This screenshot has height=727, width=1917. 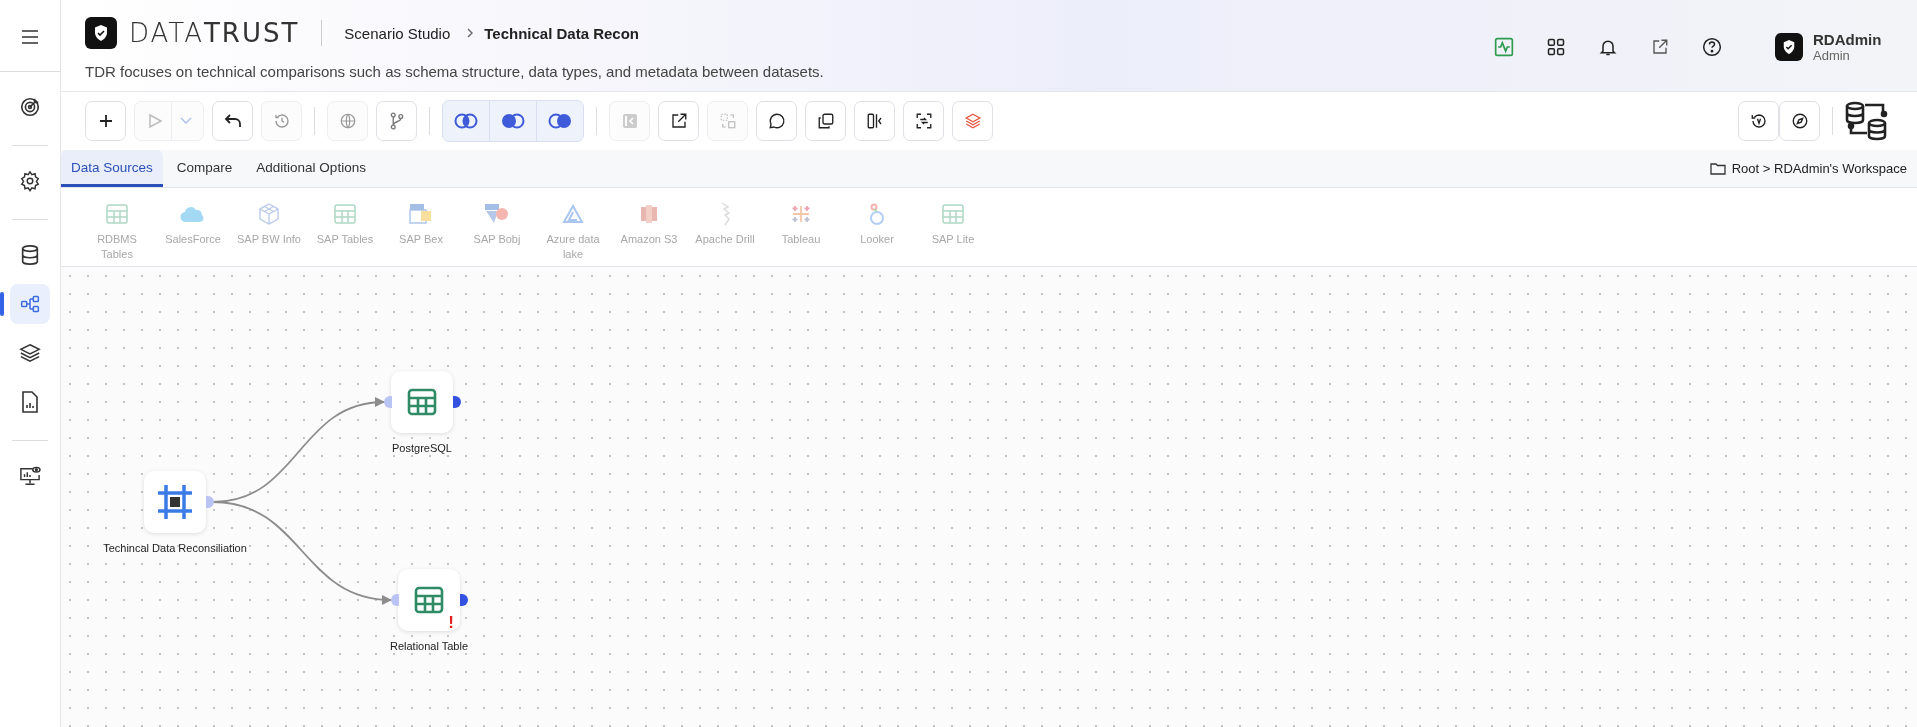 What do you see at coordinates (1712, 46) in the screenshot?
I see `help-icon` at bounding box center [1712, 46].